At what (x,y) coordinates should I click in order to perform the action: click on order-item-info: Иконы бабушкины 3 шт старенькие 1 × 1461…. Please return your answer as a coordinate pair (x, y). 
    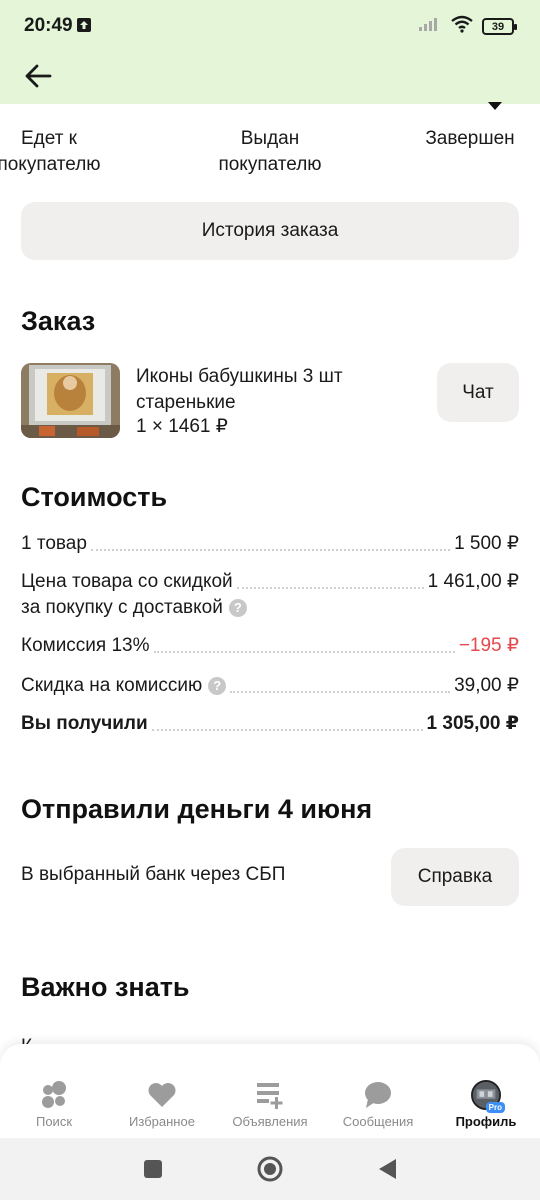
    Looking at the image, I should click on (239, 401).